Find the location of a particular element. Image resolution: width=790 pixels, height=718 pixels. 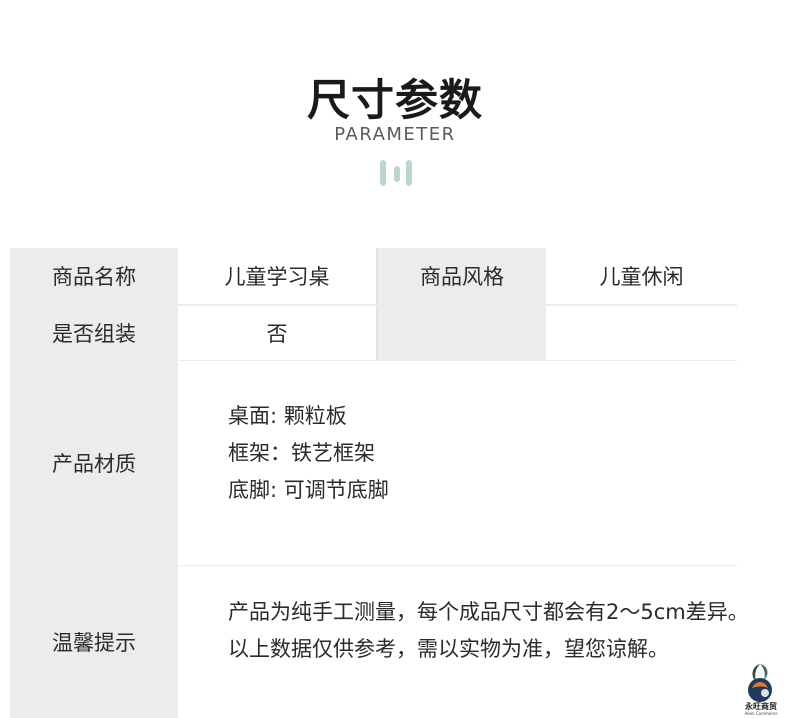

brand-logo-subtext: Aeon Commerce is located at coordinates (761, 713).